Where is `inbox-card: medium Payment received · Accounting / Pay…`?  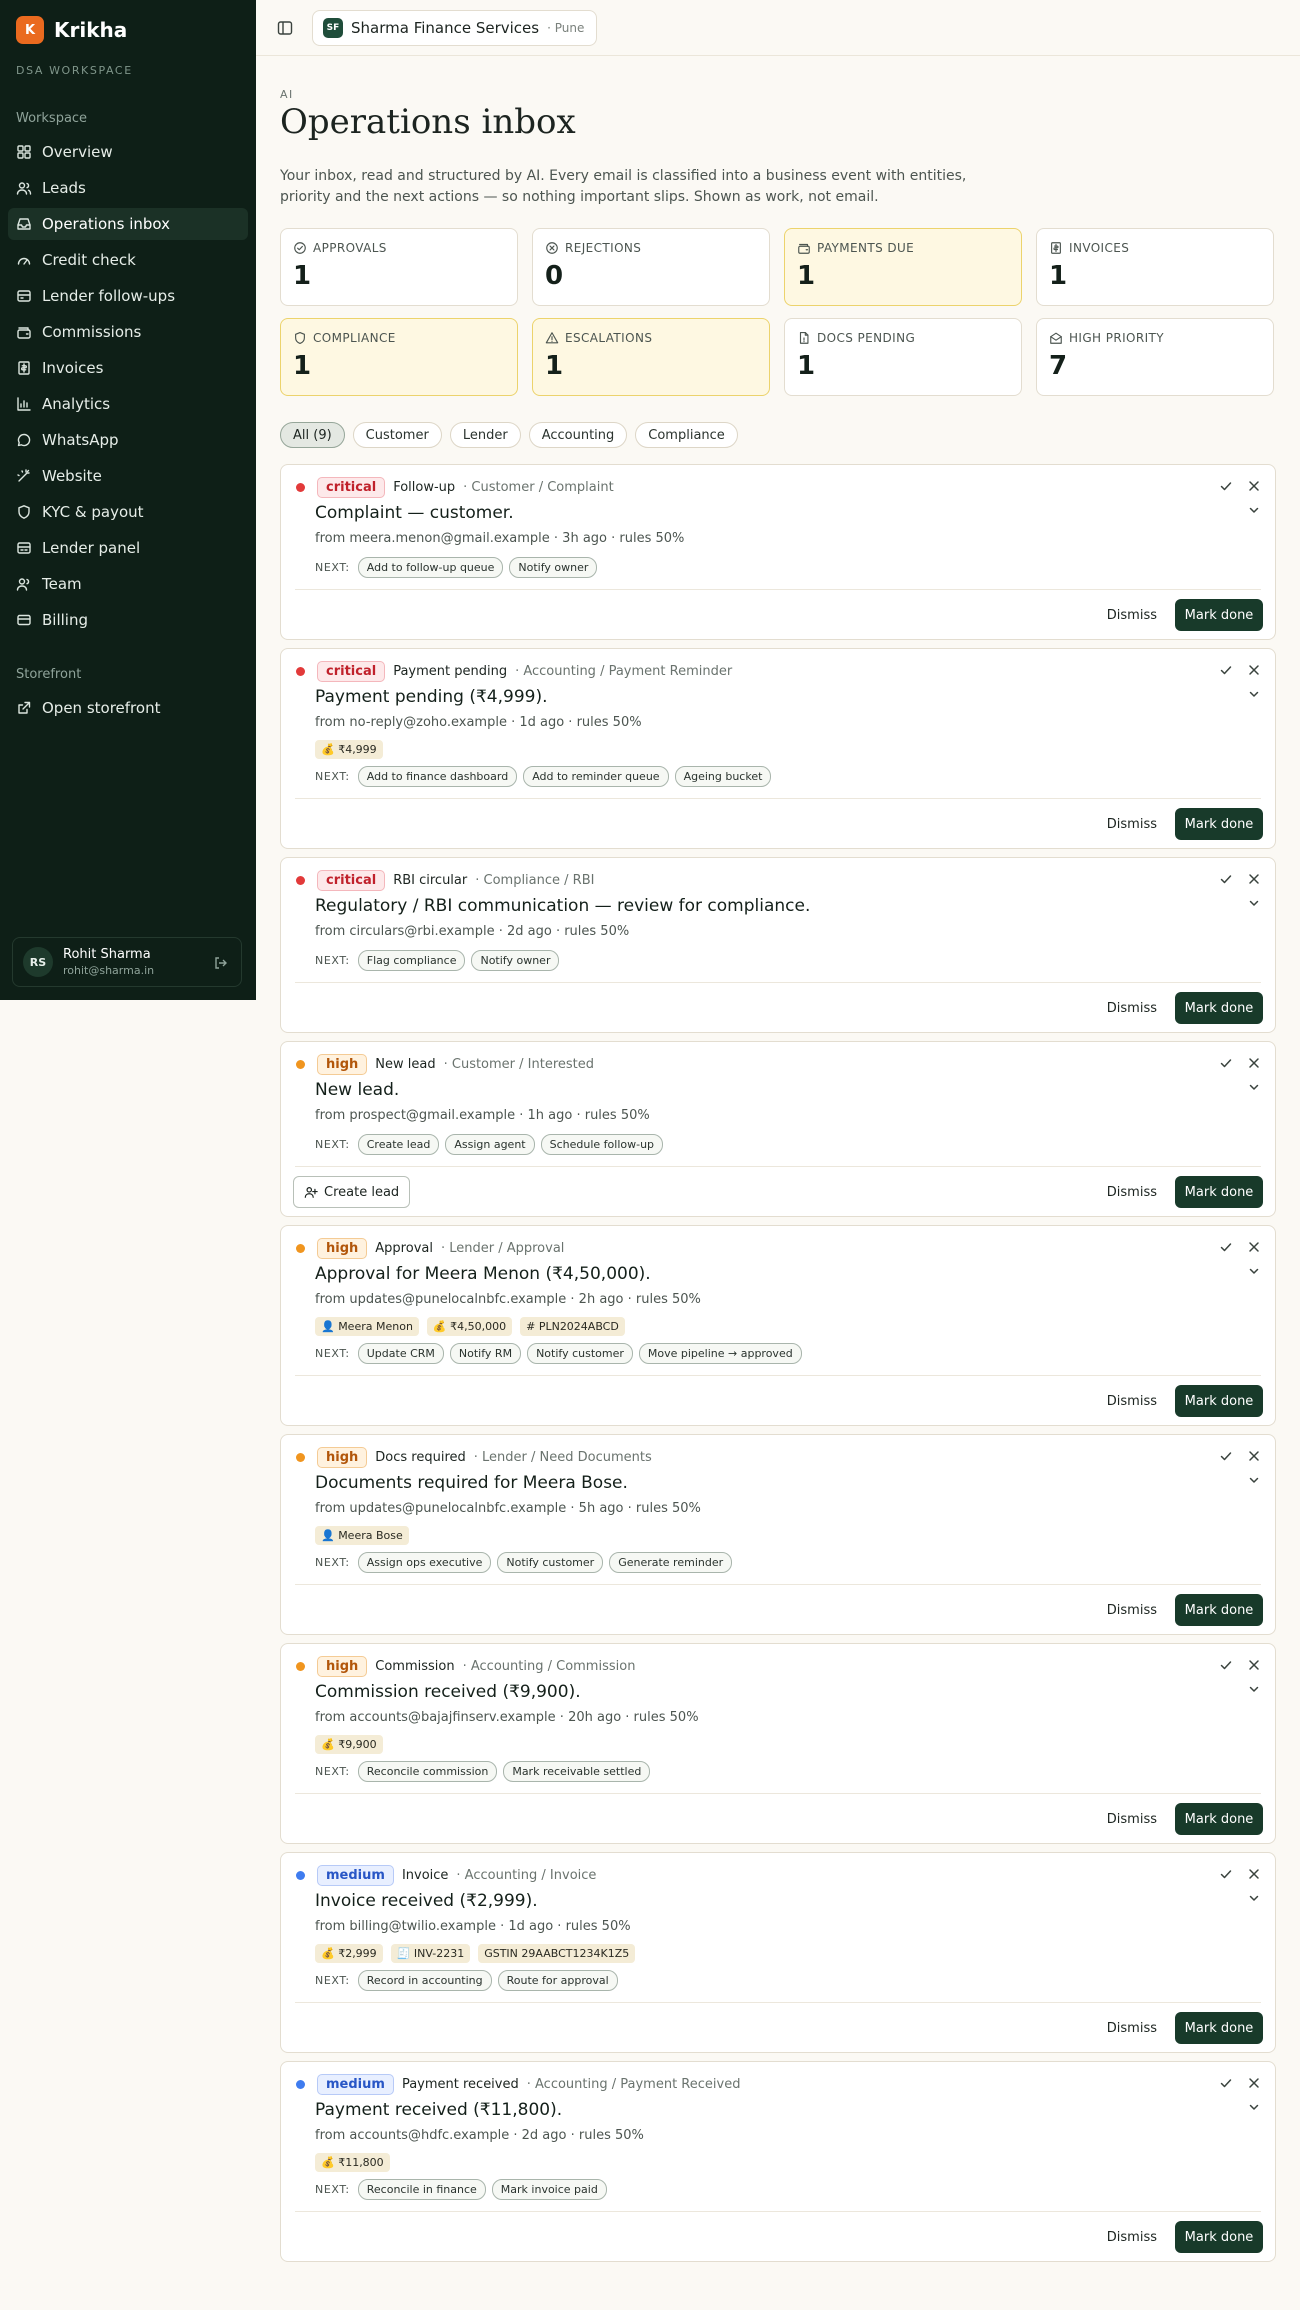
inbox-card: medium Payment received · Accounting / Pay… is located at coordinates (778, 2161).